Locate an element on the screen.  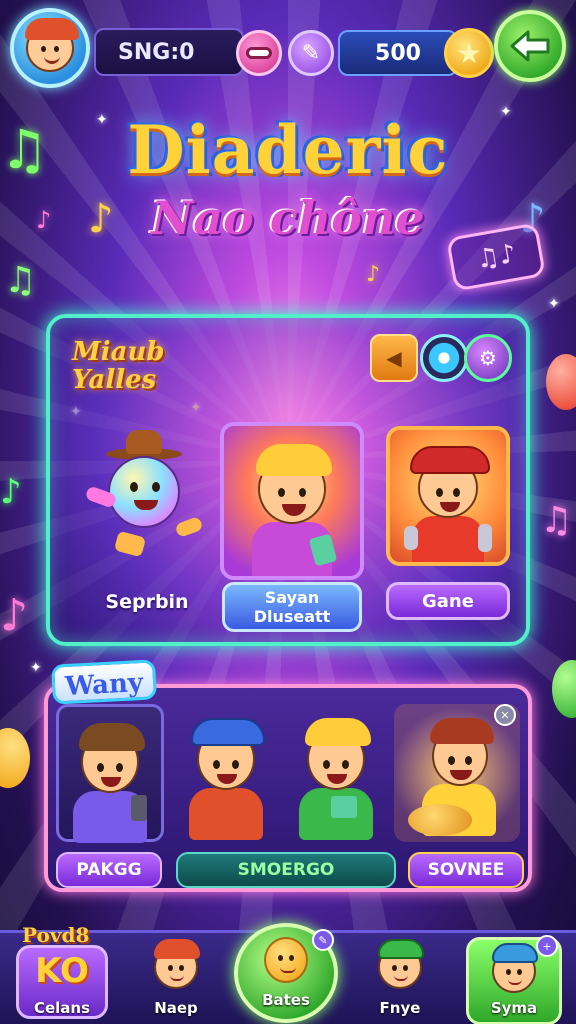
score-display: SNG:0 is located at coordinates (169, 52).